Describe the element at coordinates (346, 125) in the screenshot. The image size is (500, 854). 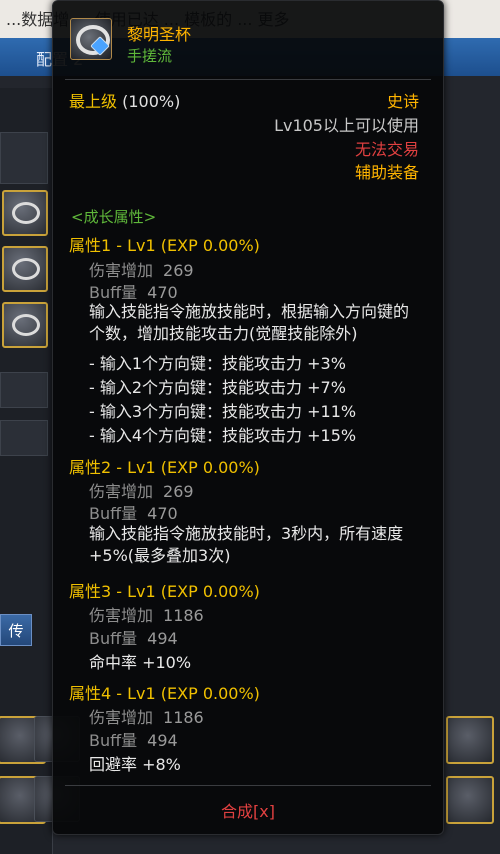
I see `level-requirement: Lv105以上可以使用` at that location.